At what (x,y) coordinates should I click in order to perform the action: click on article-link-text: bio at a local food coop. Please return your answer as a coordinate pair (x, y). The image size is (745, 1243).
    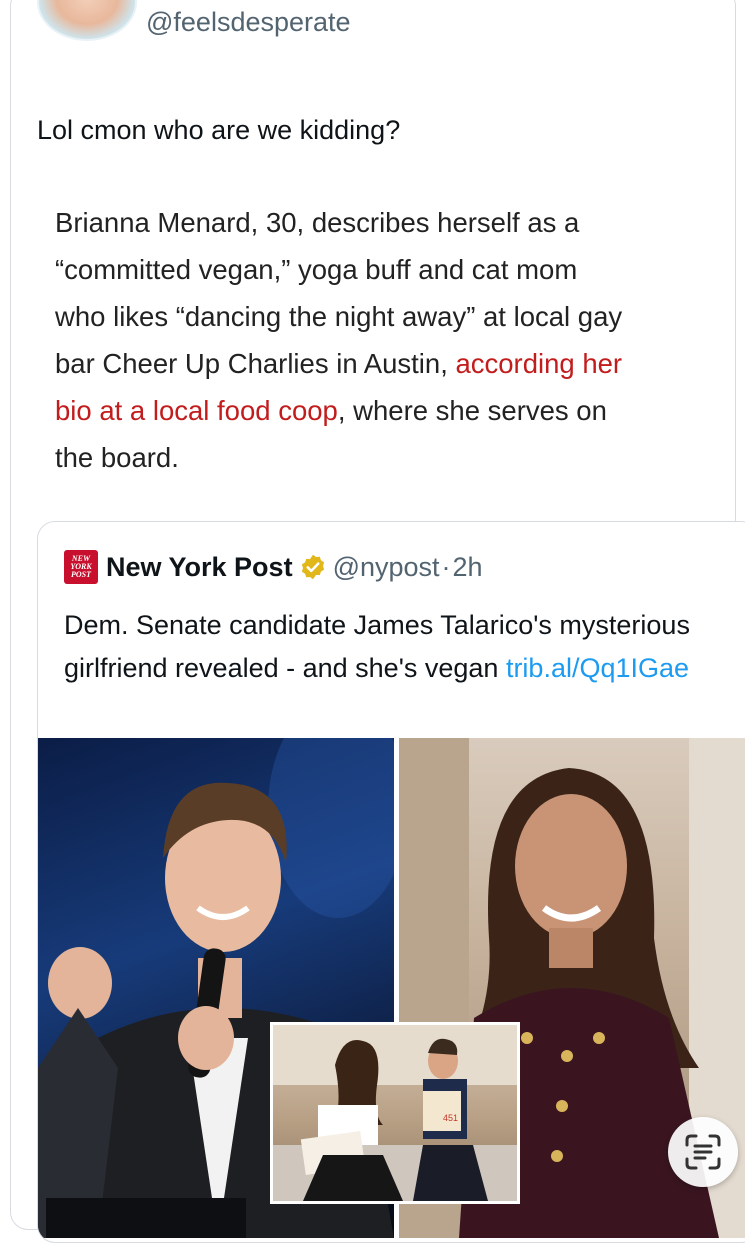
    Looking at the image, I should click on (196, 410).